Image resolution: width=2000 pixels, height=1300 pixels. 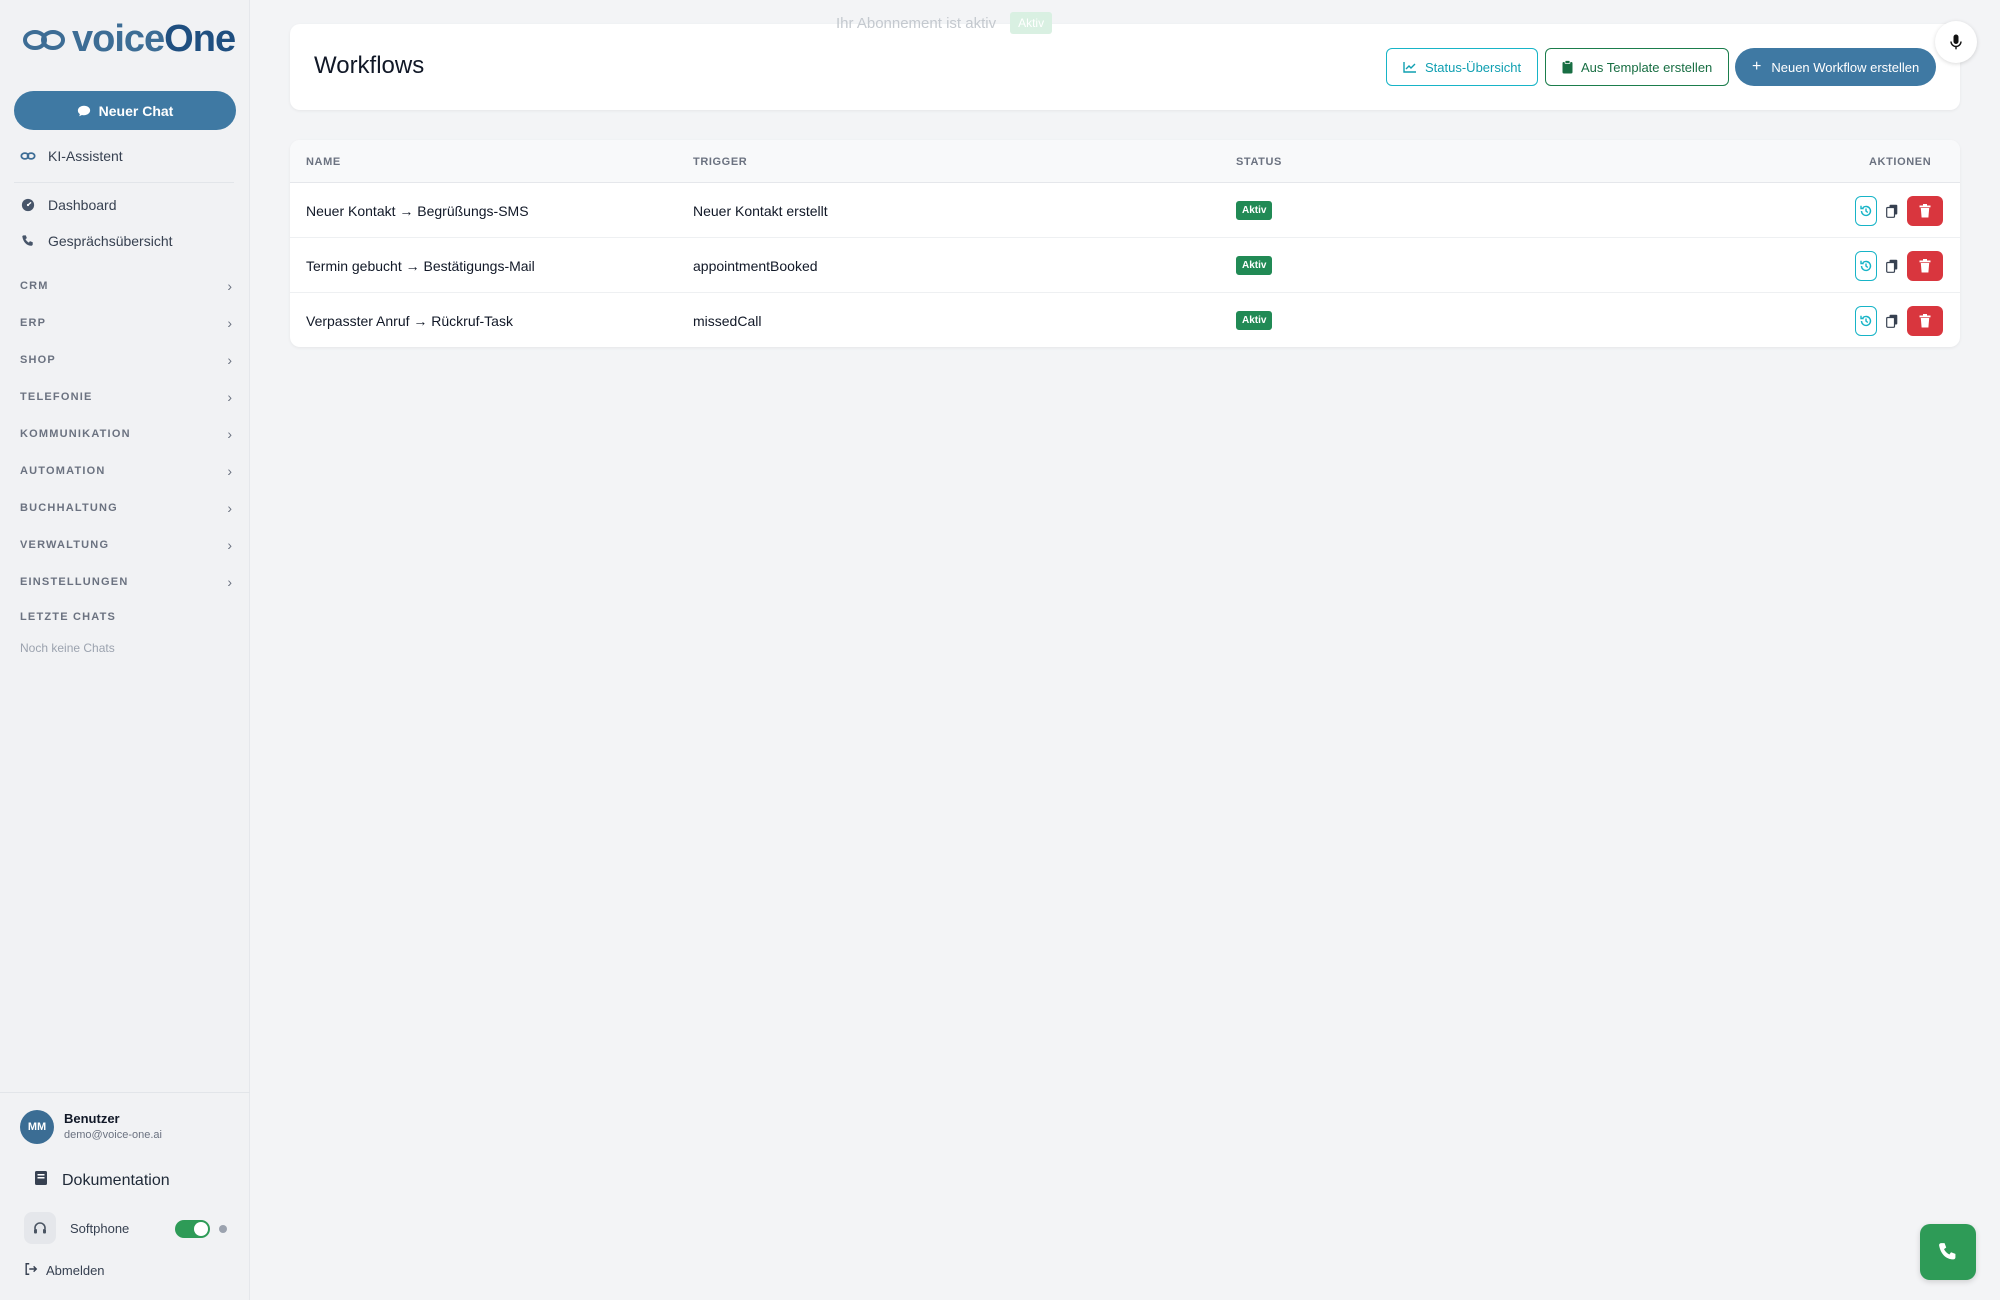 I want to click on link-icon, so click(x=28, y=156).